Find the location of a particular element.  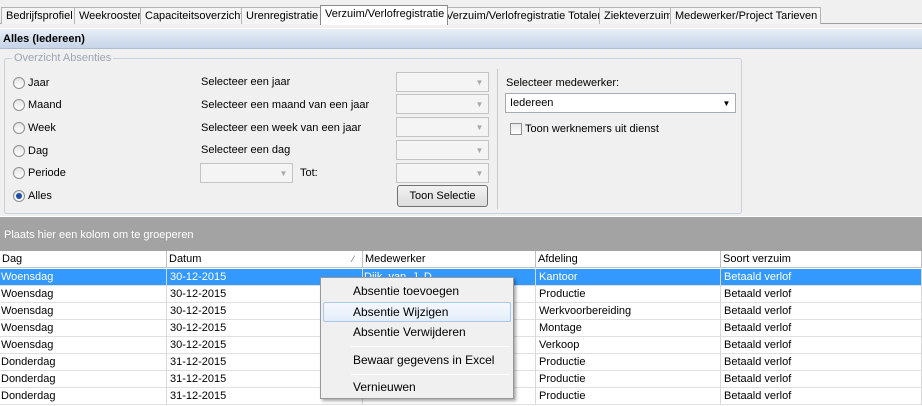

column-header-datum: Datum ⁄ is located at coordinates (265, 259).